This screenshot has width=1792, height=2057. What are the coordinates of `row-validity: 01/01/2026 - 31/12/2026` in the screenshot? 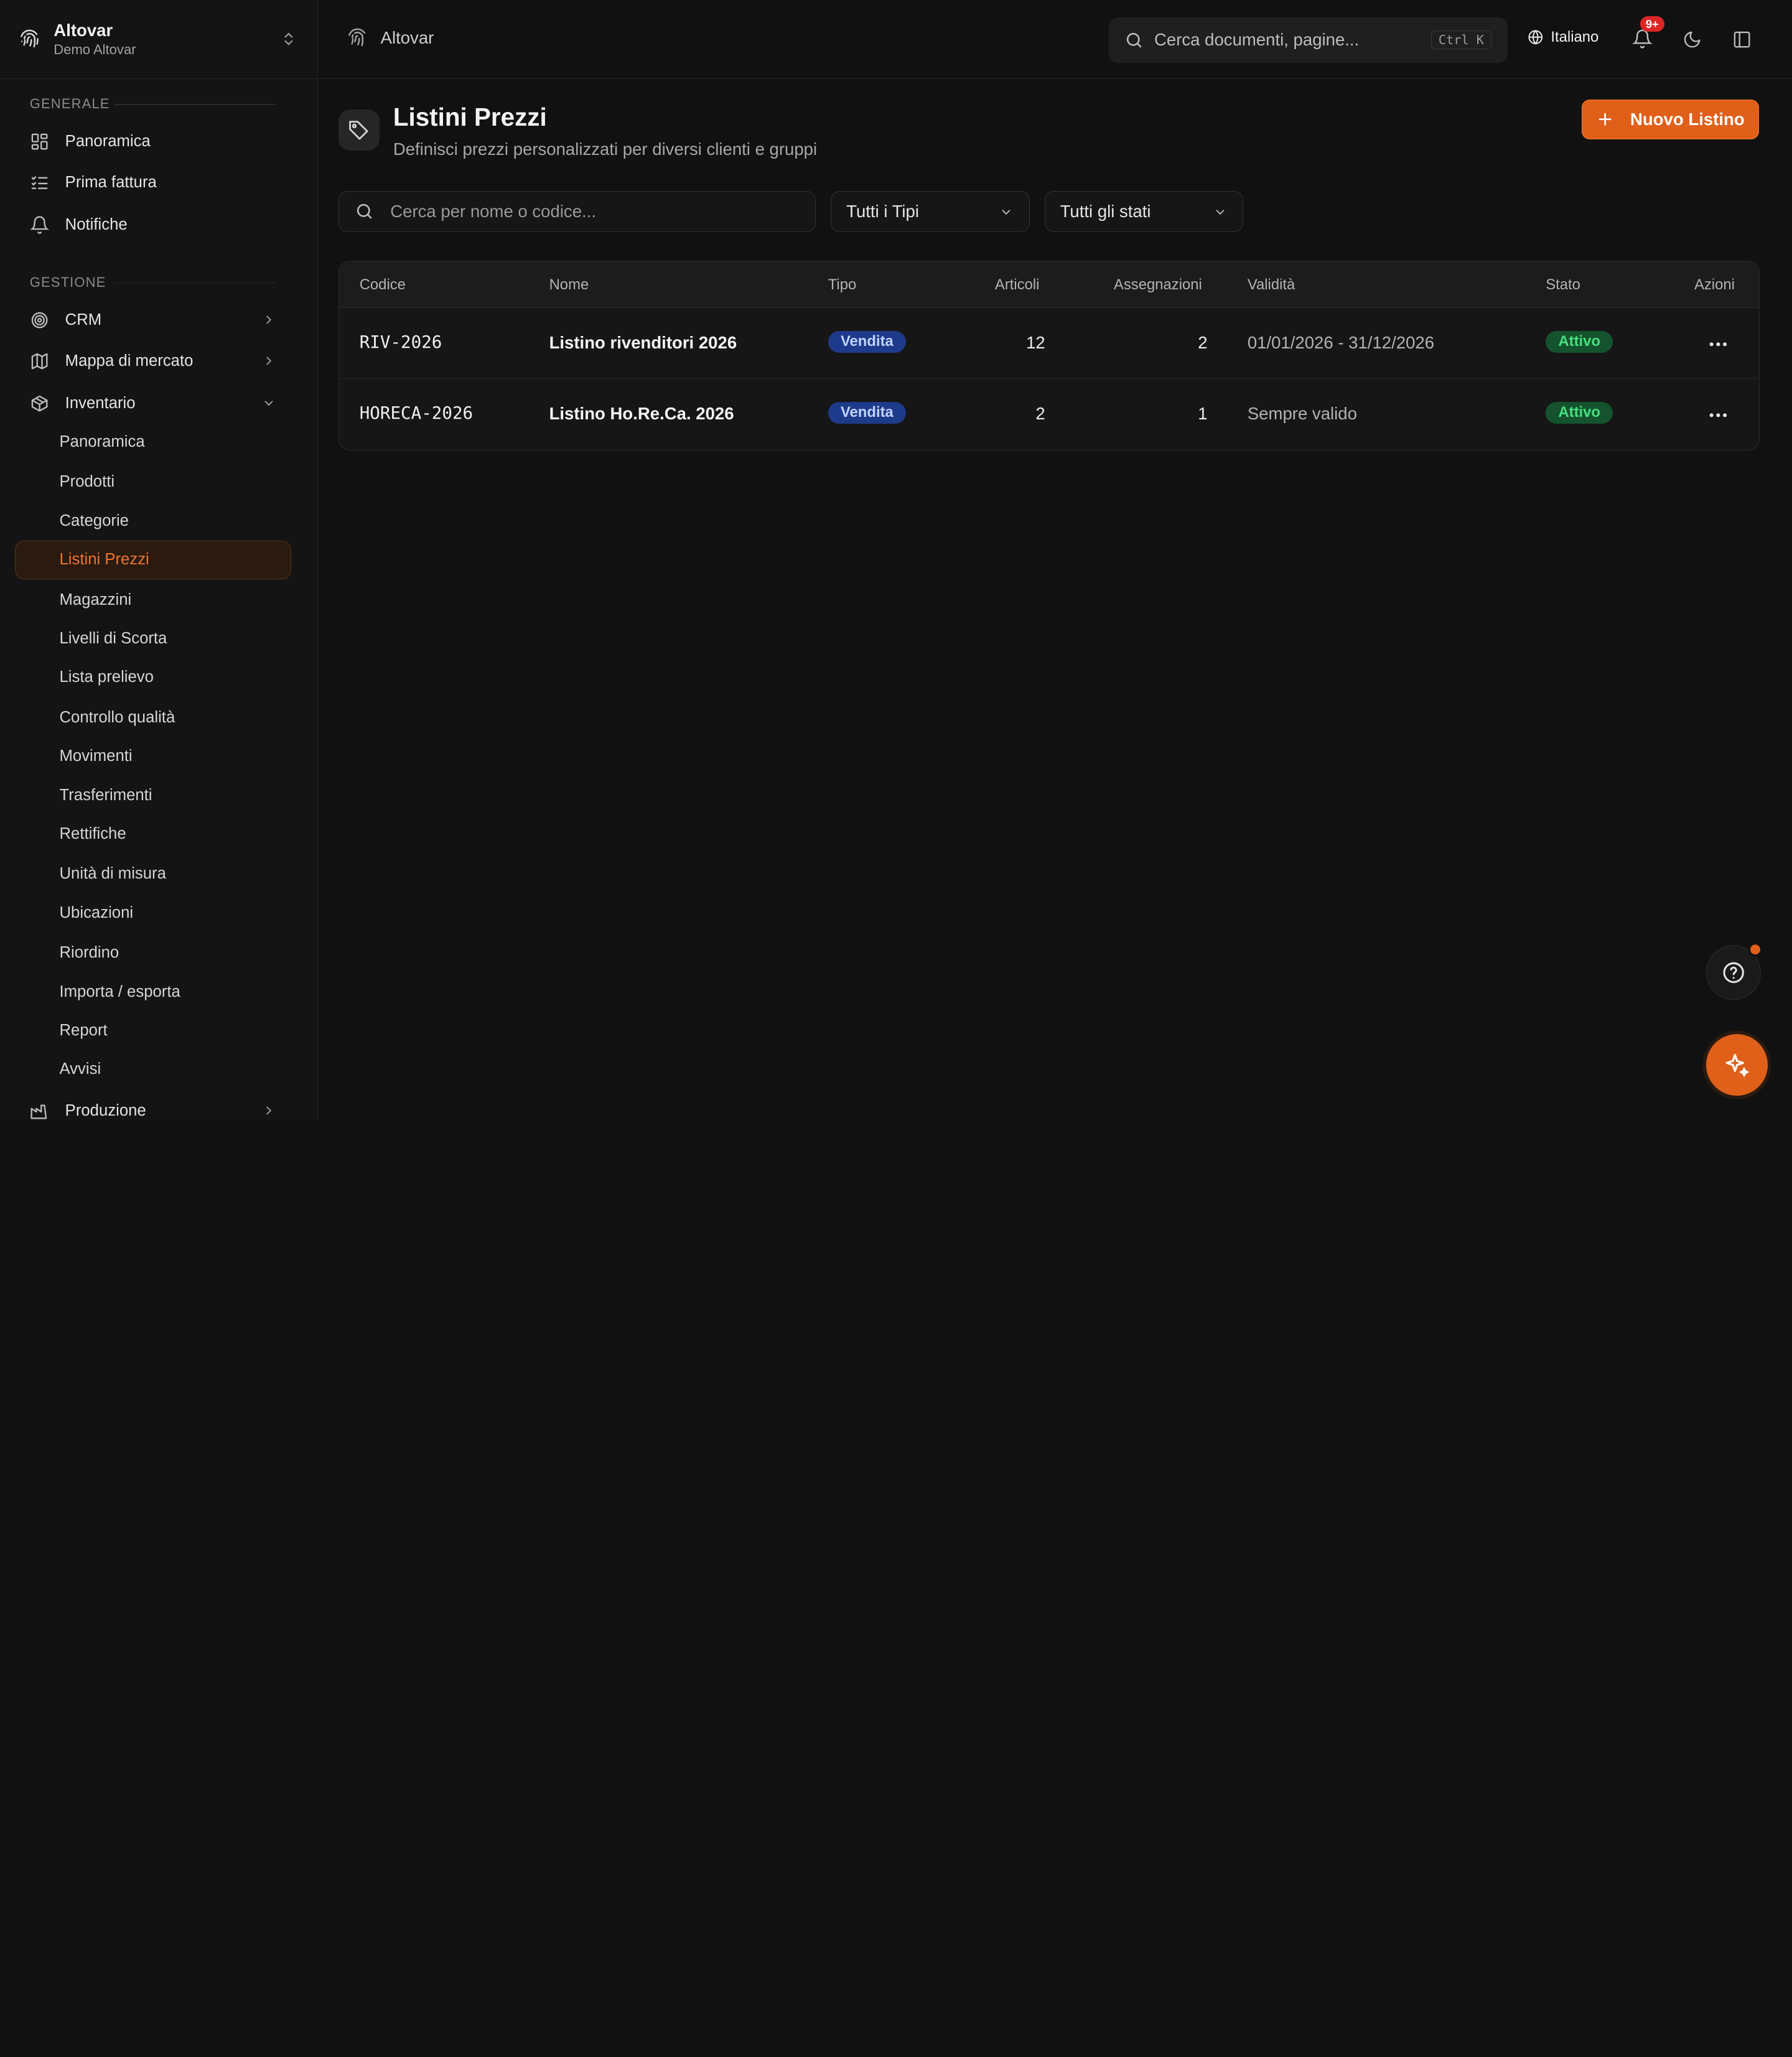 It's located at (1341, 343).